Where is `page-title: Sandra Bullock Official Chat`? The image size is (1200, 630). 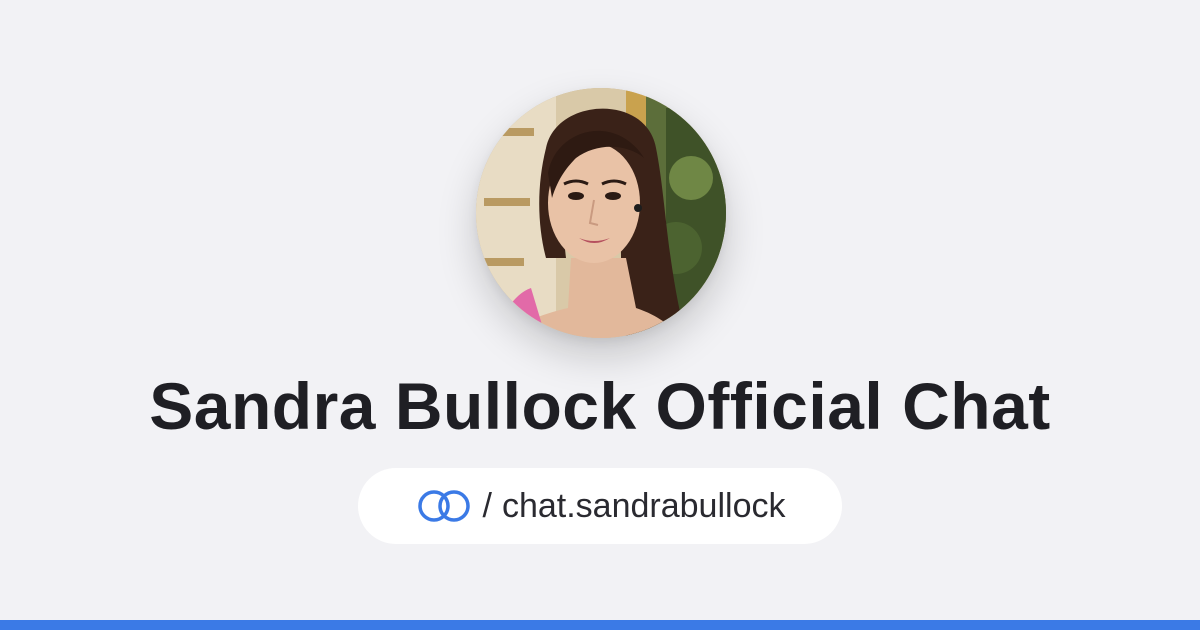
page-title: Sandra Bullock Official Chat is located at coordinates (600, 406).